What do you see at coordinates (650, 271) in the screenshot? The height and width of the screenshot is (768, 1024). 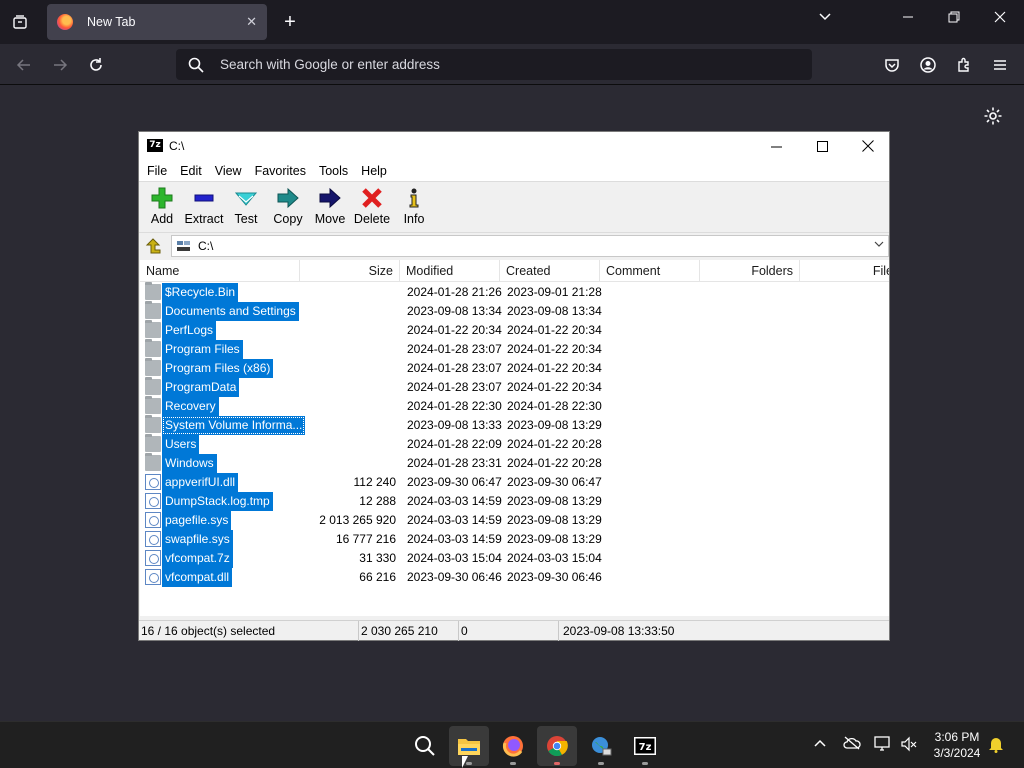 I see `column-comment: Comment` at bounding box center [650, 271].